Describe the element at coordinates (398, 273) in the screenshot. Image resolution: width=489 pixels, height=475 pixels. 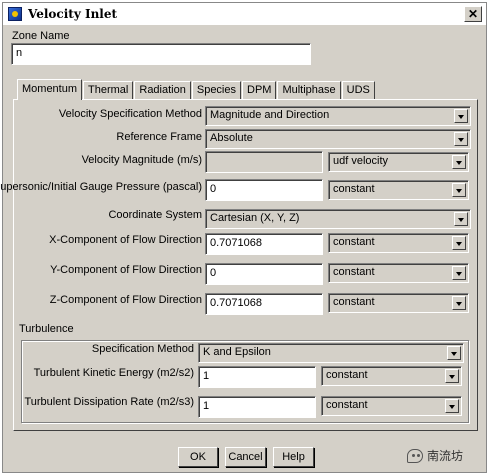
I see `y-component-method-select: constant` at that location.